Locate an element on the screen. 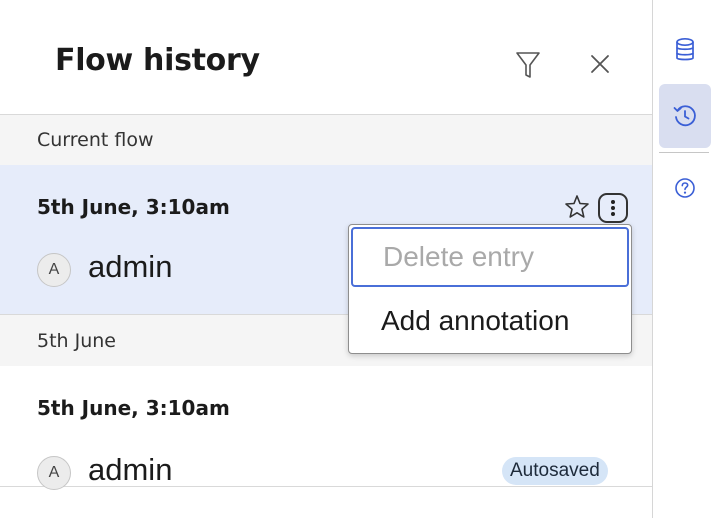 This screenshot has height=518, width=716. close-icon is located at coordinates (600, 64).